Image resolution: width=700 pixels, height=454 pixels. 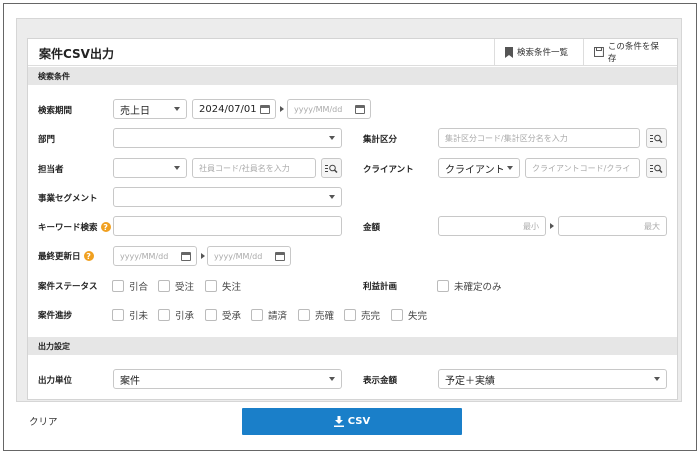 What do you see at coordinates (68, 199) in the screenshot?
I see `segment-label: 事業セグメント` at bounding box center [68, 199].